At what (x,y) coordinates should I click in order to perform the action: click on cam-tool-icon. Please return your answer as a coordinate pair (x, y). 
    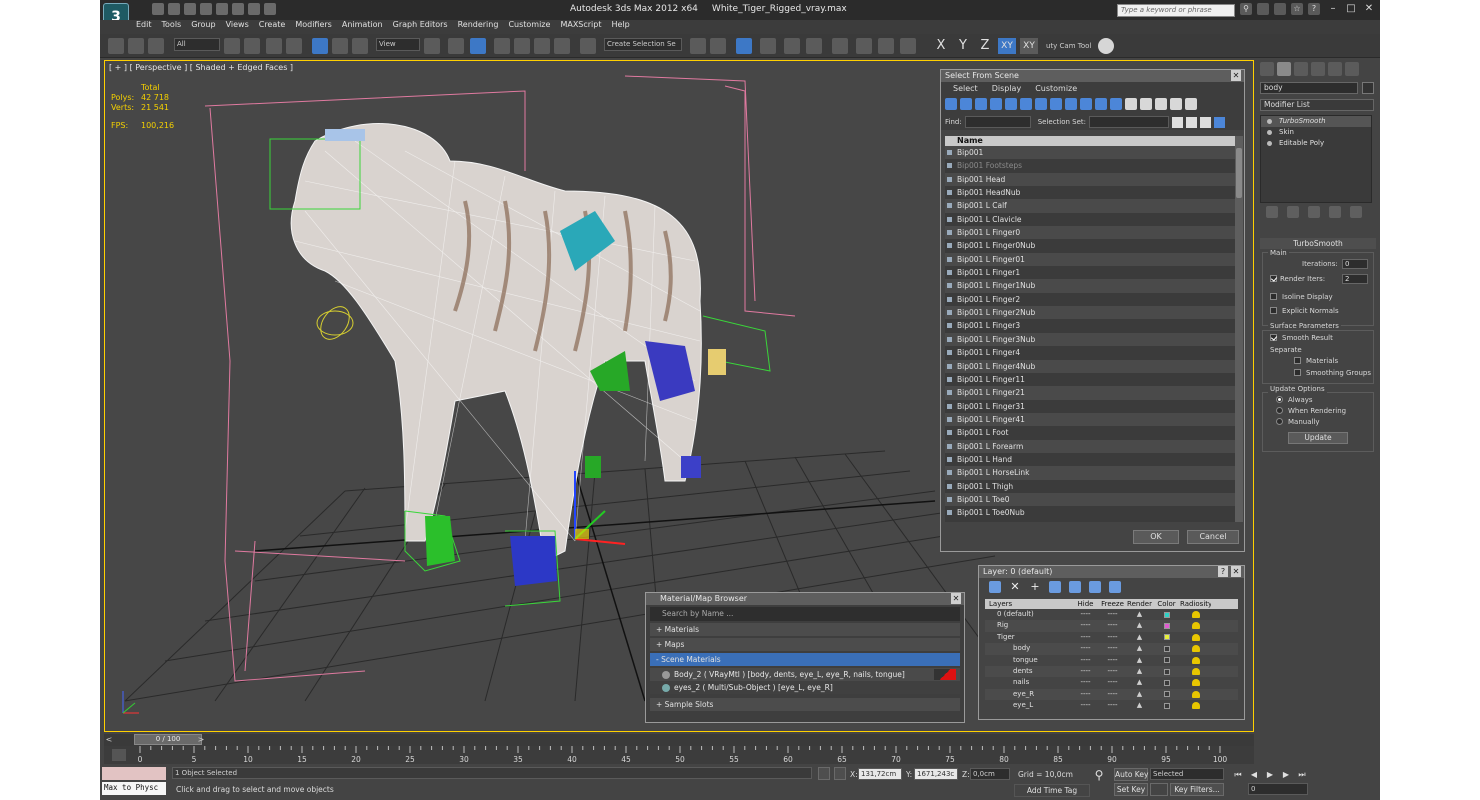
    Looking at the image, I should click on (1106, 46).